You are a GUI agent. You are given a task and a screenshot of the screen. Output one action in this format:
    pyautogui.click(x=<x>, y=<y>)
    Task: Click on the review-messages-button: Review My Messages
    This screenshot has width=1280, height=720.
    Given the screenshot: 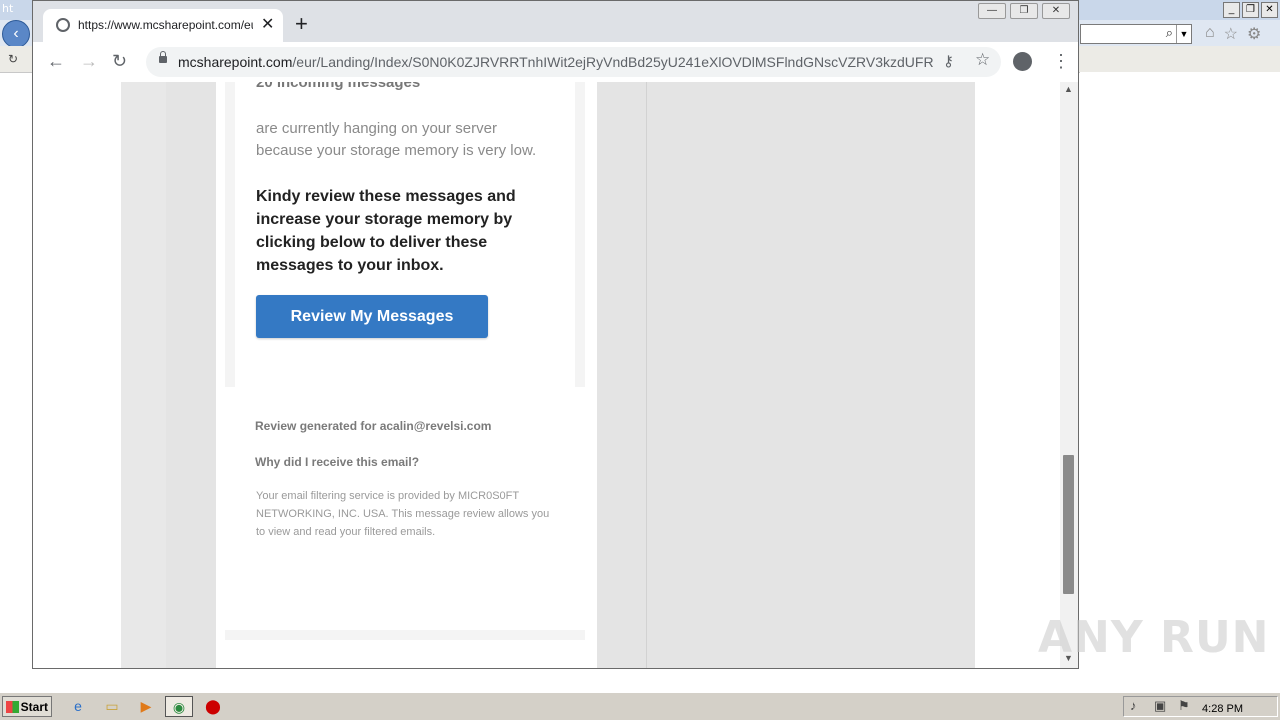 What is the action you would take?
    pyautogui.click(x=372, y=316)
    